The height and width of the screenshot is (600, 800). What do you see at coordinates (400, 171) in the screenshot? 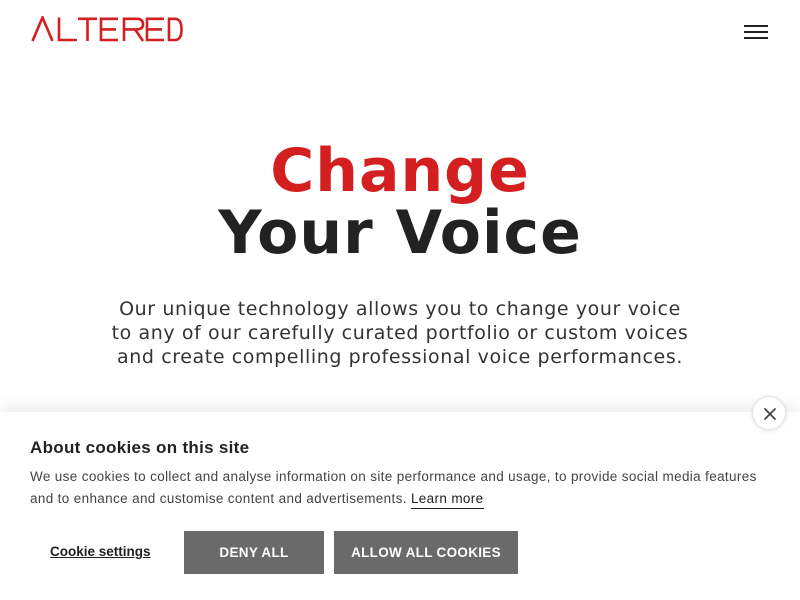
I see `hero-title-accent: Change` at bounding box center [400, 171].